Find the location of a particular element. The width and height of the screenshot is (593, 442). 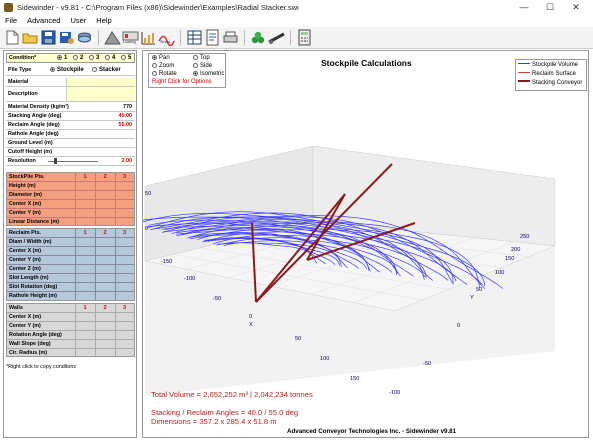

condition-radio-2: 2 is located at coordinates (78, 58).